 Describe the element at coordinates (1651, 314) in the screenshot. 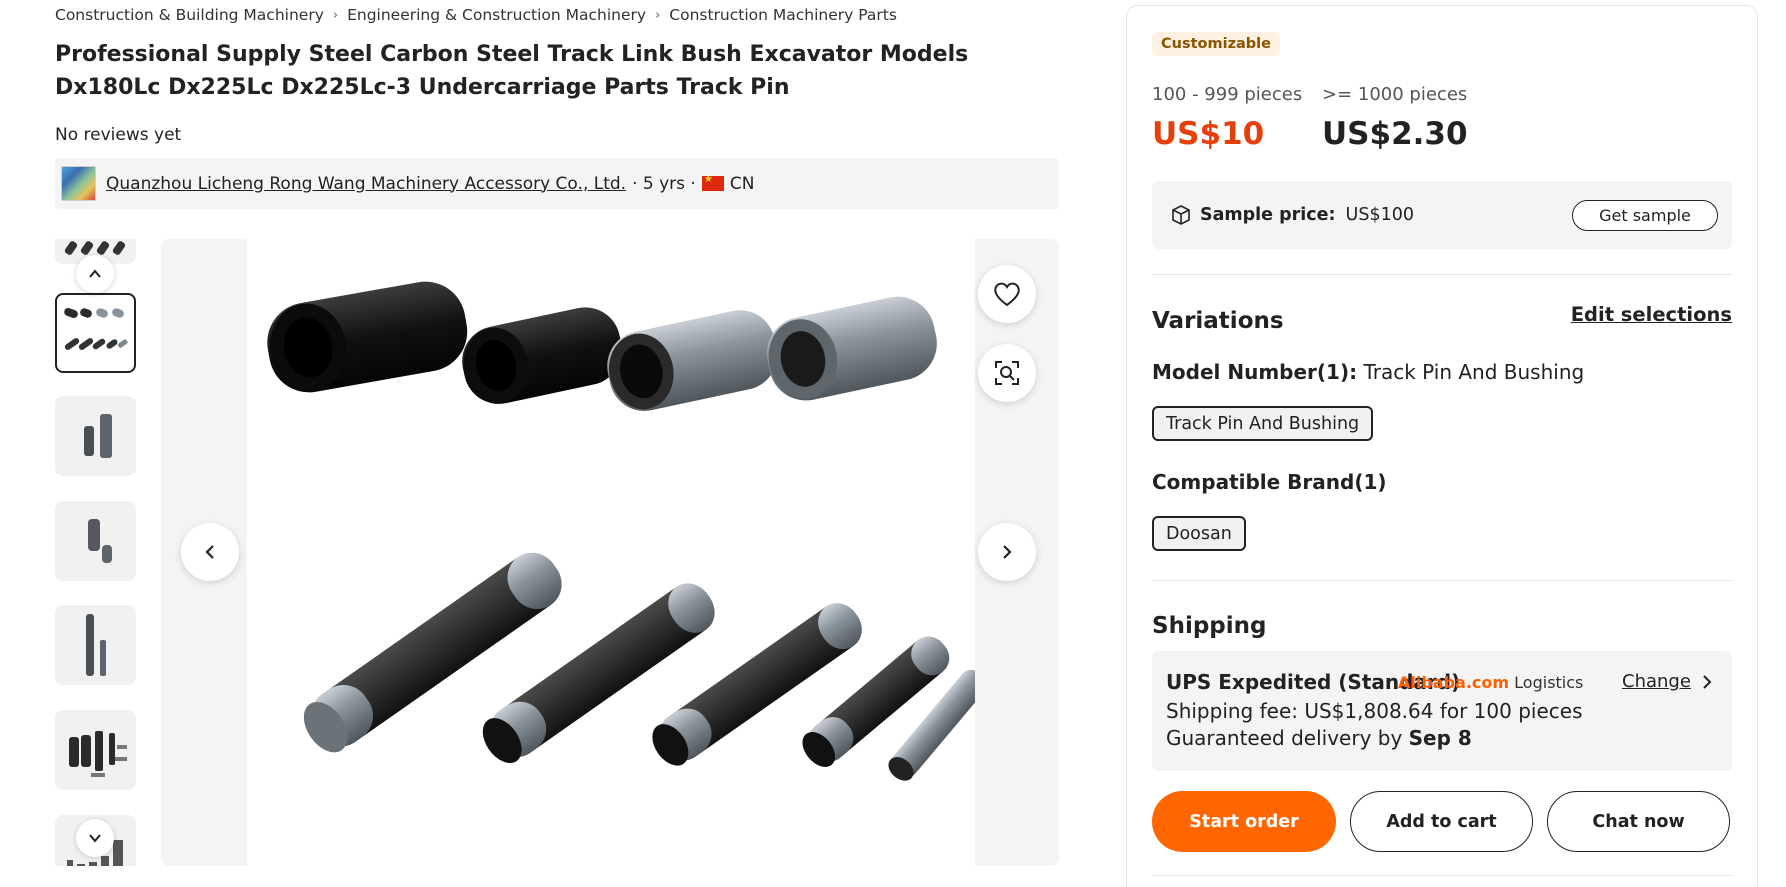

I see `edit-selections-link: Edit selections` at that location.